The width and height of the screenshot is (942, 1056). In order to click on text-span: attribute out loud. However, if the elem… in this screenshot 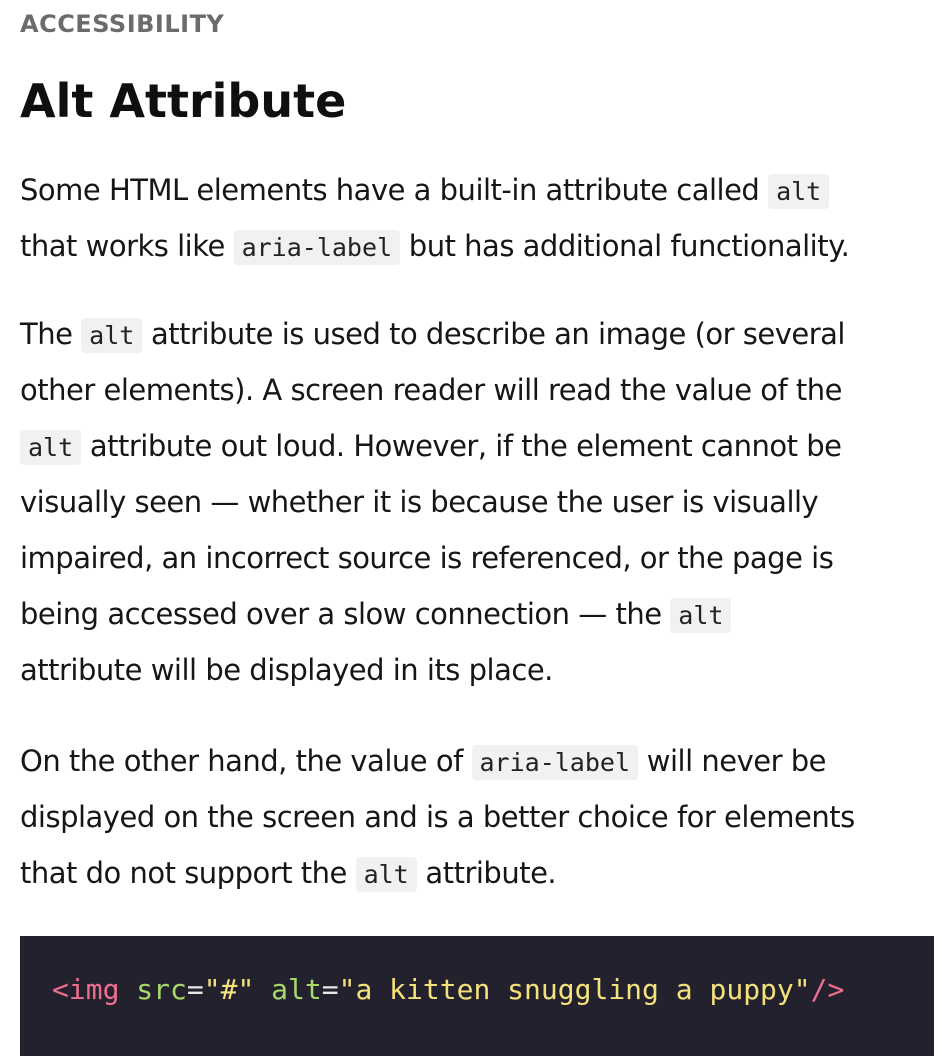, I will do `click(461, 446)`.